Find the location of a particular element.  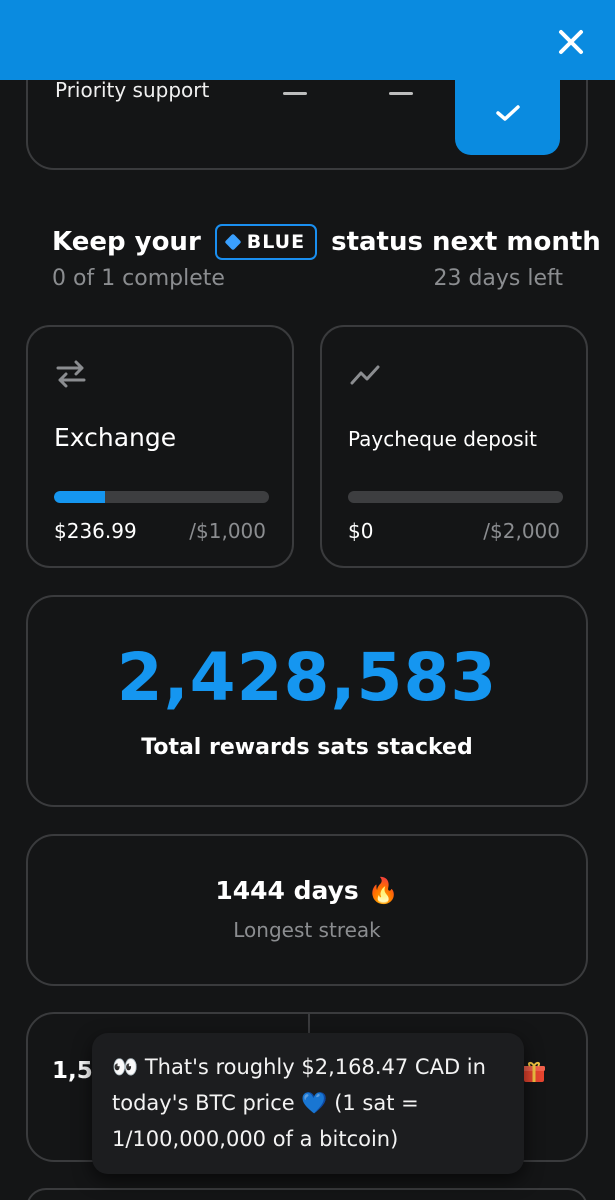

close-button is located at coordinates (571, 42).